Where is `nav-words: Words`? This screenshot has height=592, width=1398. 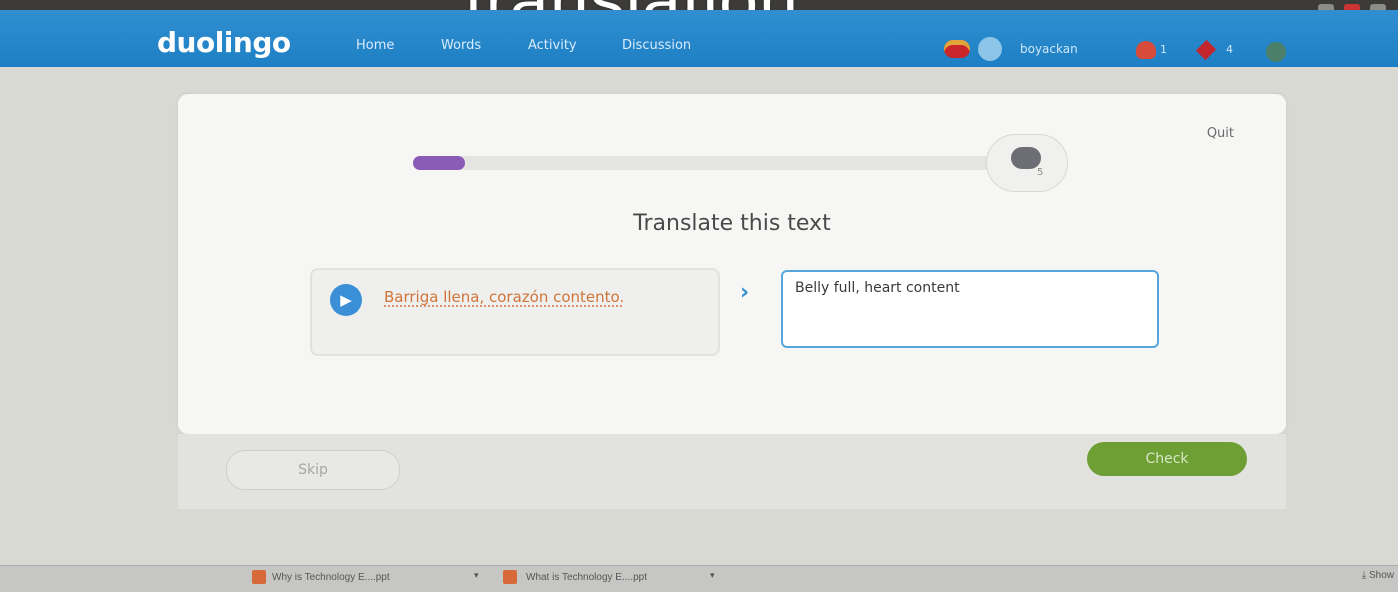 nav-words: Words is located at coordinates (461, 45).